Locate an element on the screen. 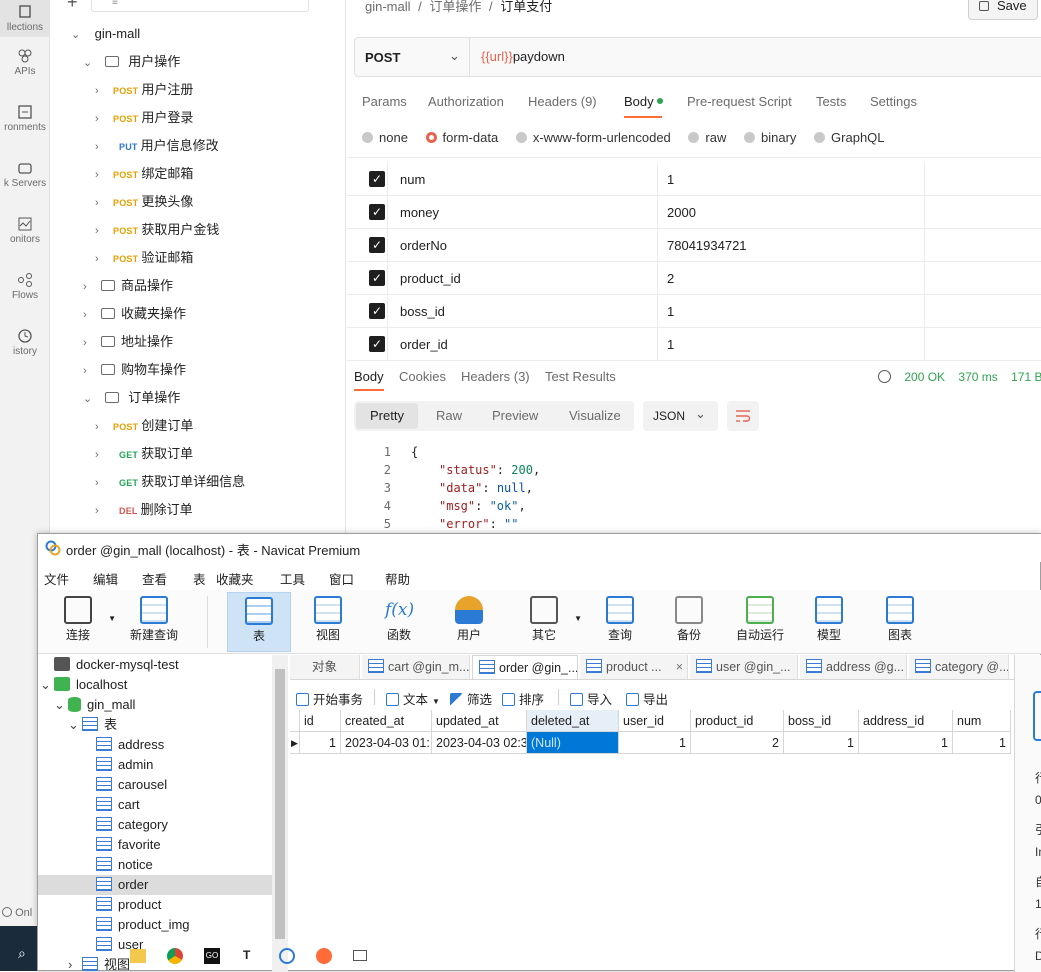 The height and width of the screenshot is (972, 1041). radio-graphql: GraphQL is located at coordinates (849, 137).